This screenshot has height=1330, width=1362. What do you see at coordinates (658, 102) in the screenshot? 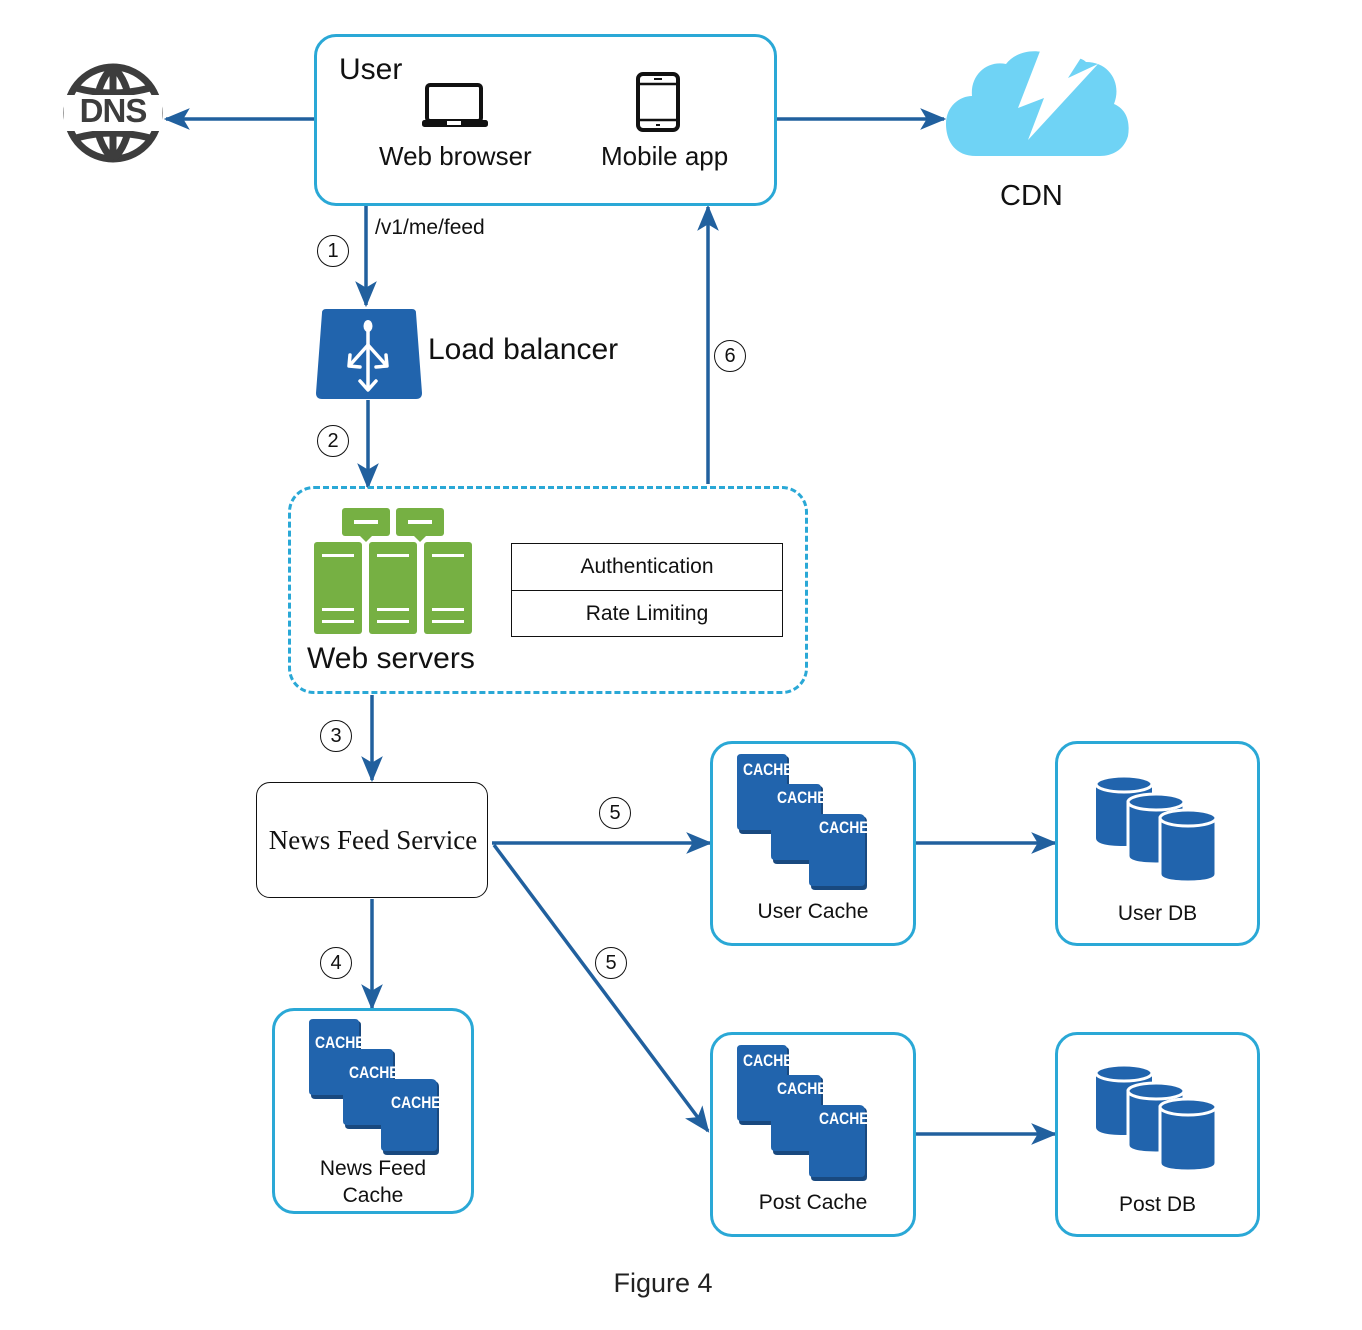
I see `mobile-phone-icon` at bounding box center [658, 102].